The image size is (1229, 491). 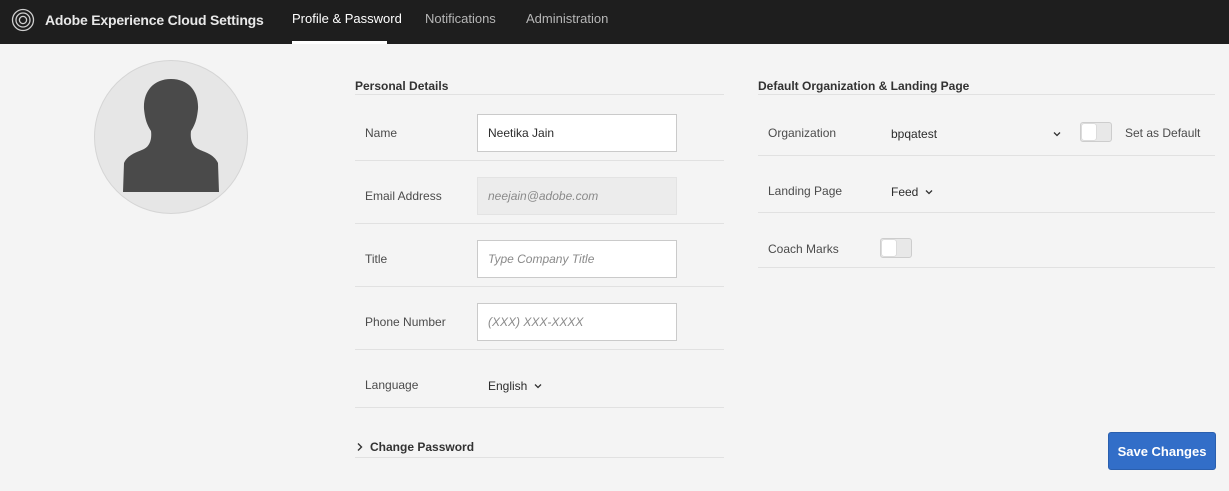 What do you see at coordinates (360, 447) in the screenshot?
I see `chevron-right-icon` at bounding box center [360, 447].